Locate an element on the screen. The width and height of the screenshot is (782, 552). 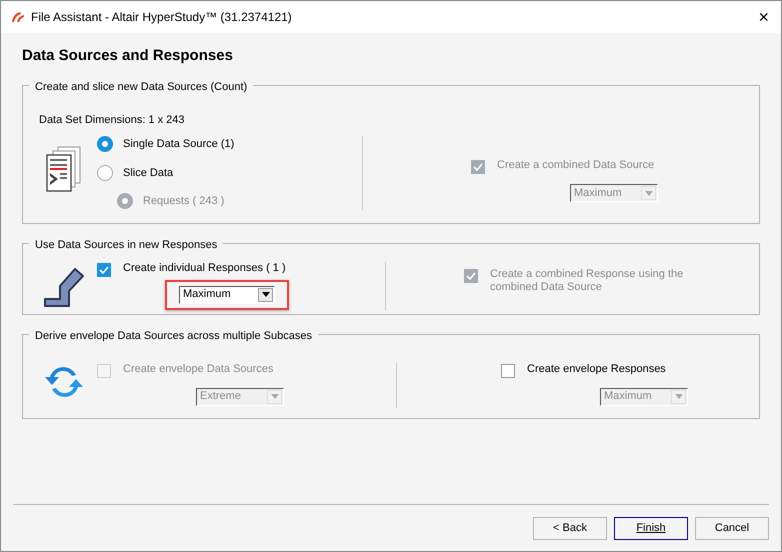
dialog-button: Finish is located at coordinates (651, 528).